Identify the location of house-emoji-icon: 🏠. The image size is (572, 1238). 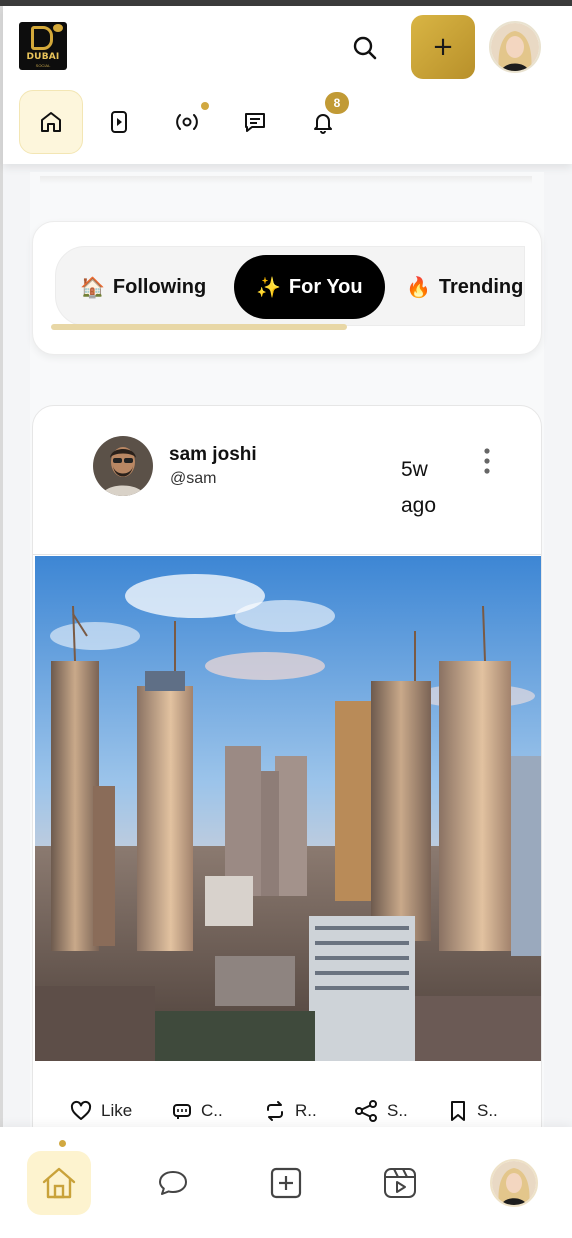
(92, 287).